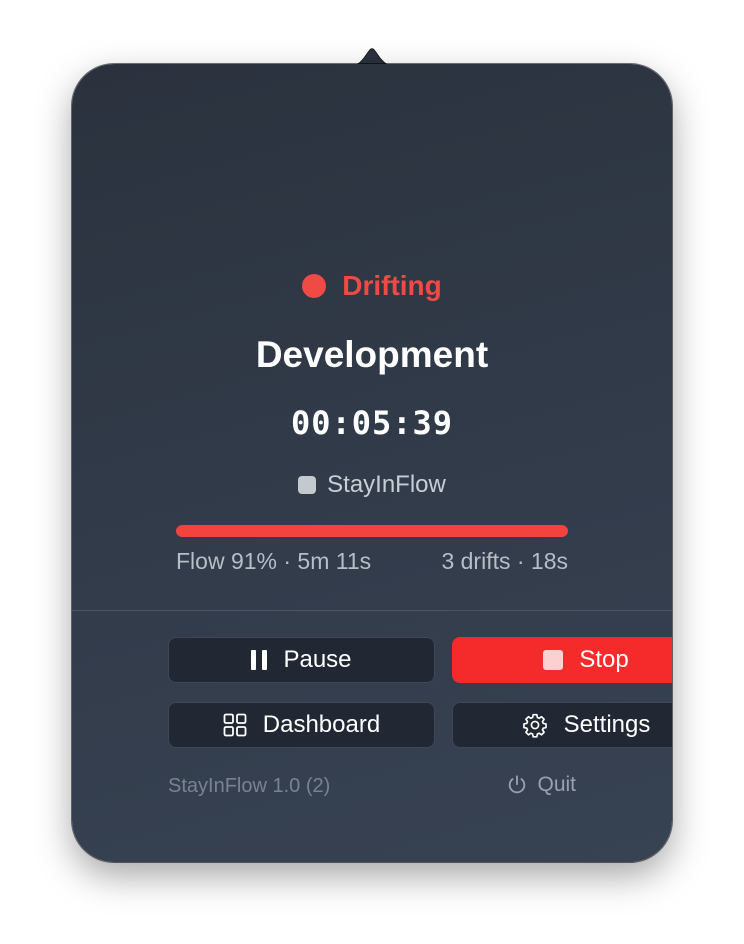  I want to click on stop-button: Stop, so click(562, 660).